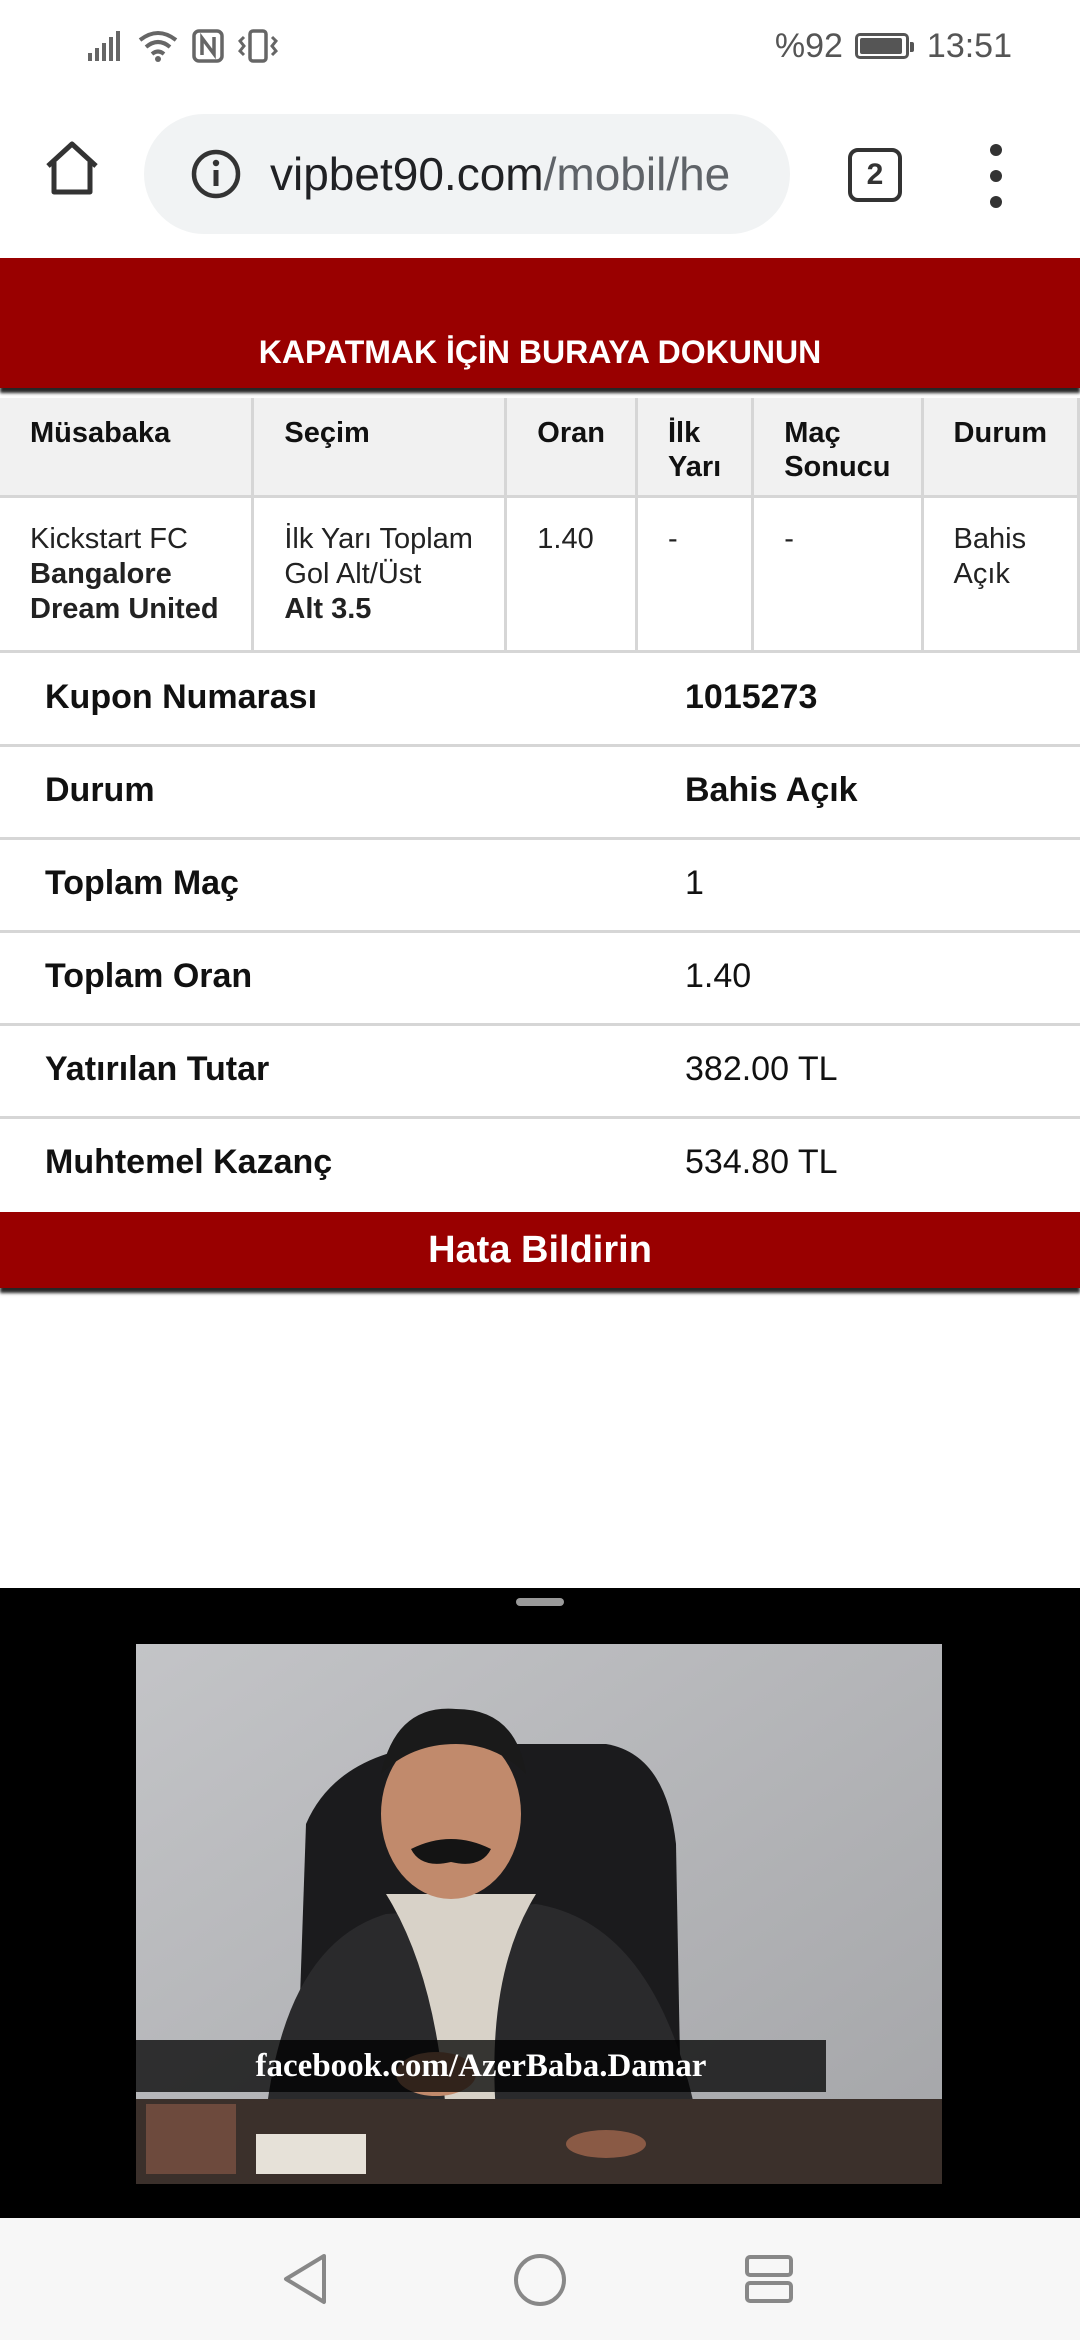 The image size is (1080, 2340). I want to click on url-text: vipbet90.com/mobil/he, so click(520, 174).